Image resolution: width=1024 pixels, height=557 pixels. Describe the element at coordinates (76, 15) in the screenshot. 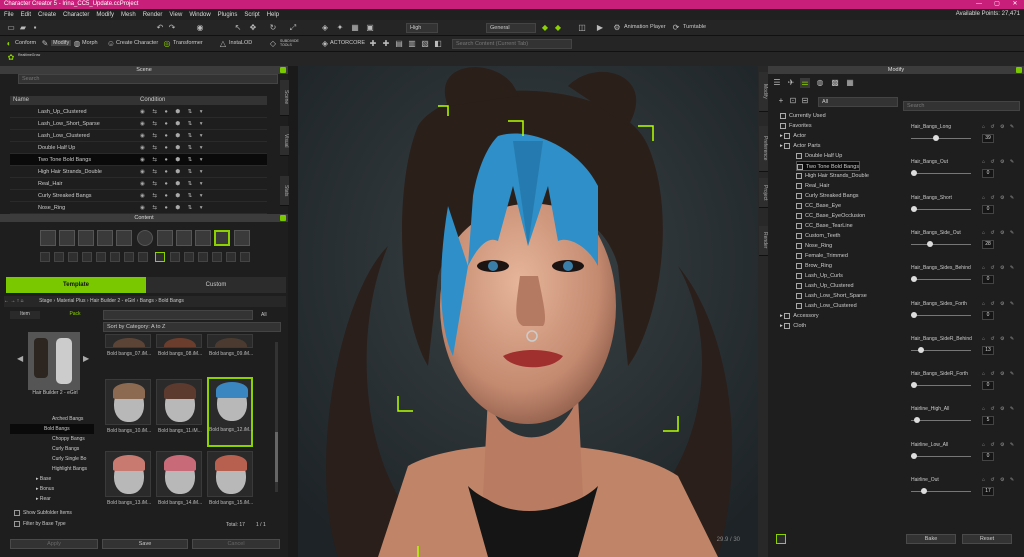

I see `menu-character: Character` at that location.